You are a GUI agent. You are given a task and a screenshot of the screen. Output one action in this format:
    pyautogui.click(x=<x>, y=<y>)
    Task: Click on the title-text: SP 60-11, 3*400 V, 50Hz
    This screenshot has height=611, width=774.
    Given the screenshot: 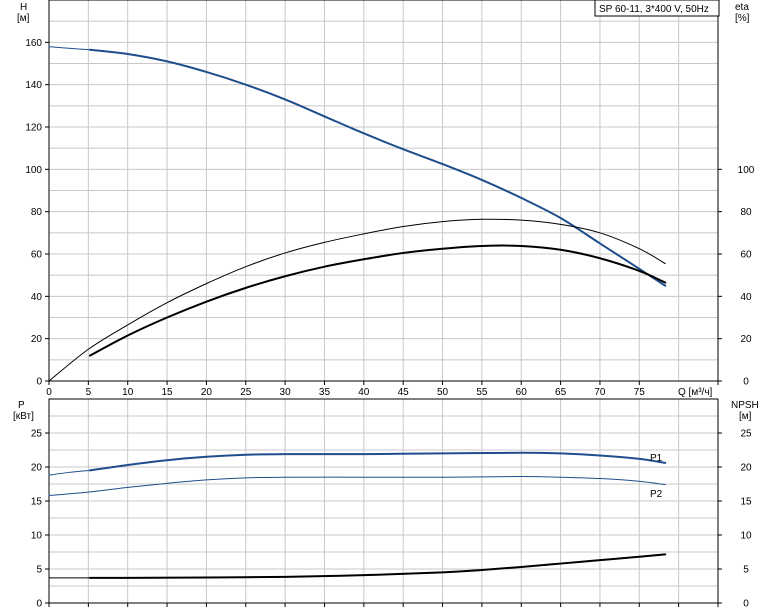 What is the action you would take?
    pyautogui.click(x=654, y=9)
    